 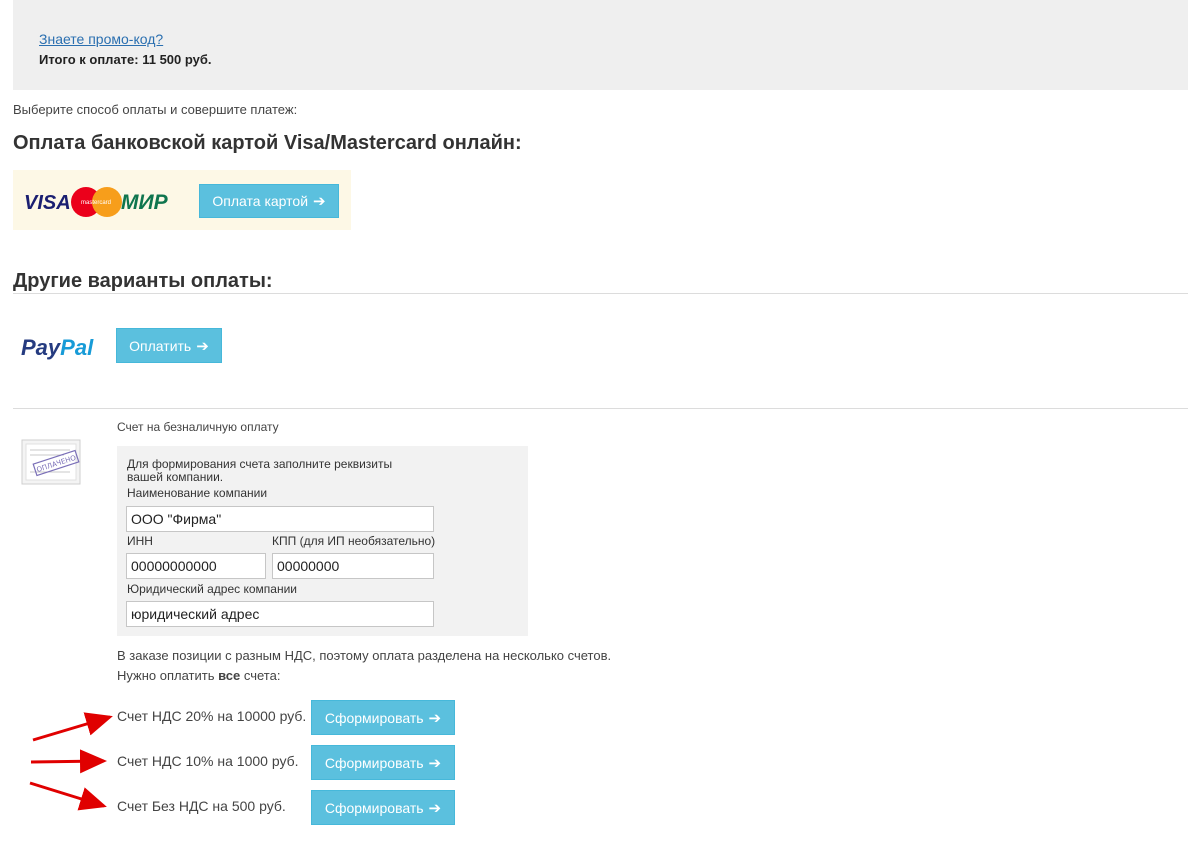 I want to click on inn-label: ИНН, so click(x=140, y=541).